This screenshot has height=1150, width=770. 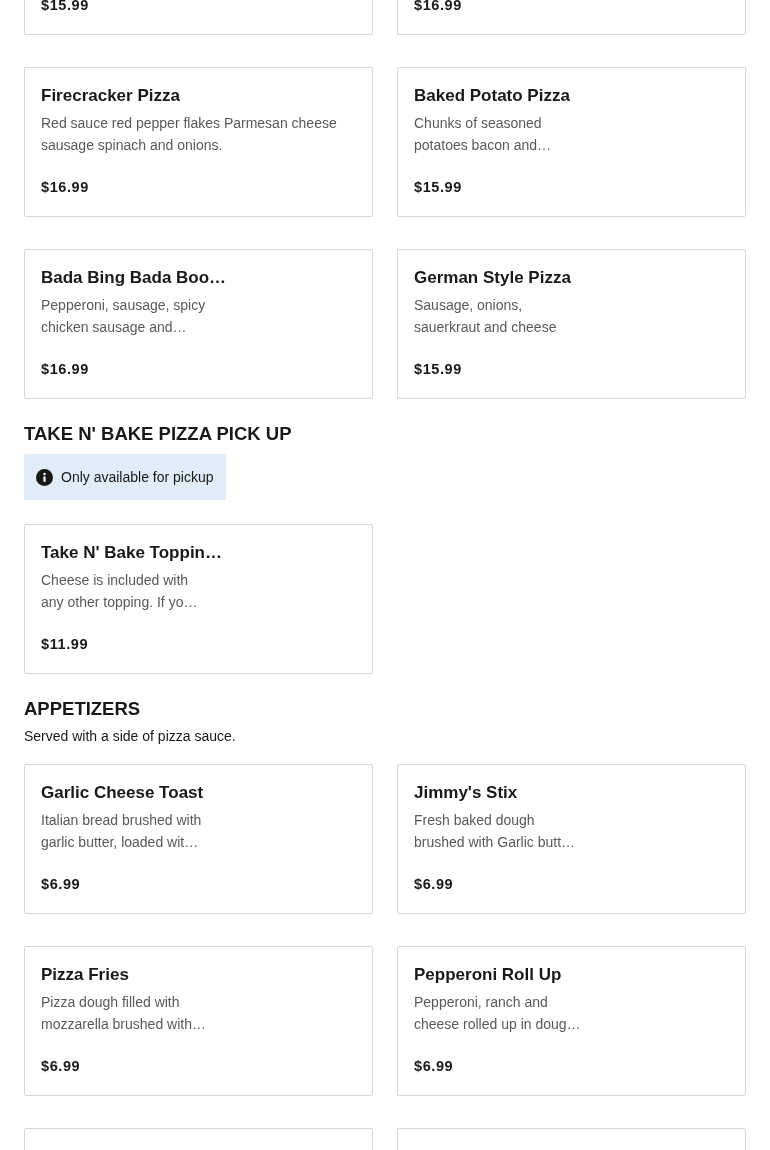 I want to click on item-name: Pizza Fries, so click(x=85, y=975).